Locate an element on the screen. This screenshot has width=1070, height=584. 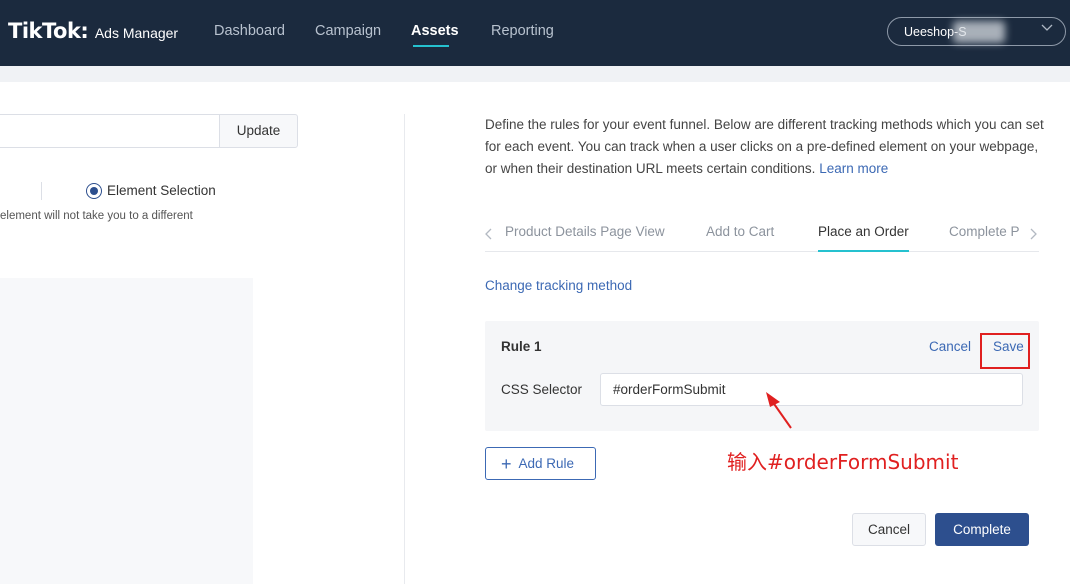
plus-icon: + is located at coordinates (506, 463).